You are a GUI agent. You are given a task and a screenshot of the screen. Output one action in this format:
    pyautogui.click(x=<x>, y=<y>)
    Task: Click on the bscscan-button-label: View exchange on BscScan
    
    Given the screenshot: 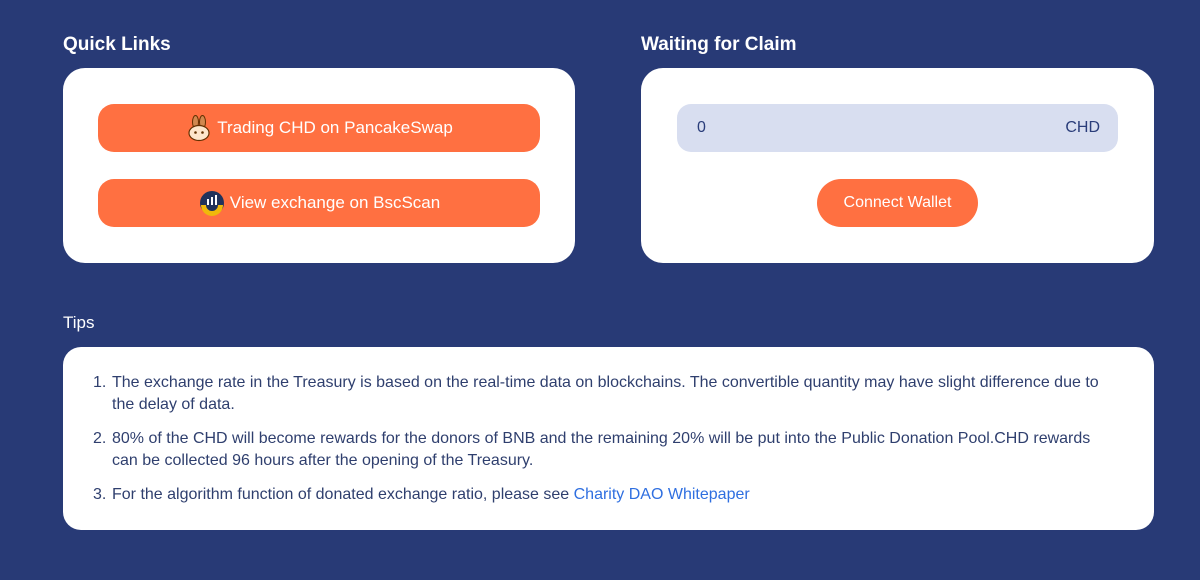 What is the action you would take?
    pyautogui.click(x=335, y=202)
    